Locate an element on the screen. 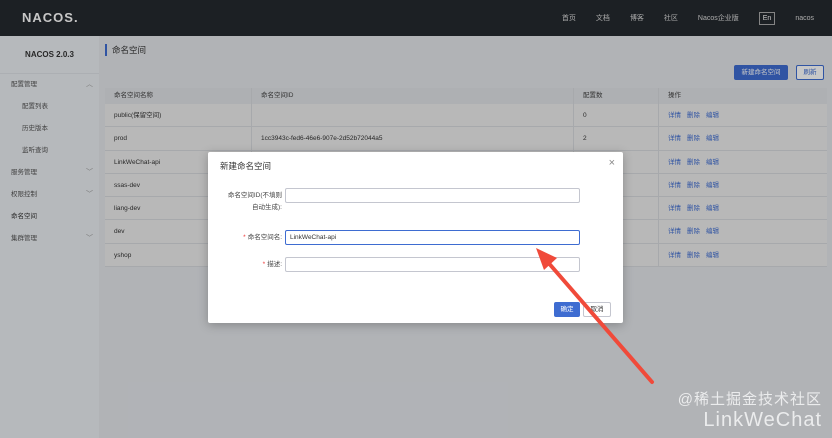  description-label-text: 描述: is located at coordinates (274, 264).